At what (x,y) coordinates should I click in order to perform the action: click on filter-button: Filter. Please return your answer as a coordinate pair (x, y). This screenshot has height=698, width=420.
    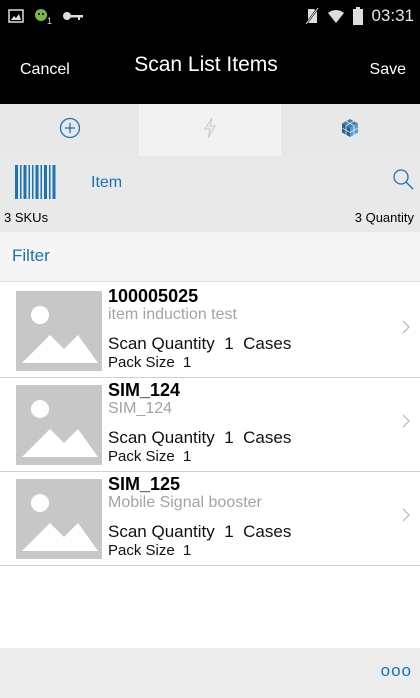
    Looking at the image, I should click on (210, 257).